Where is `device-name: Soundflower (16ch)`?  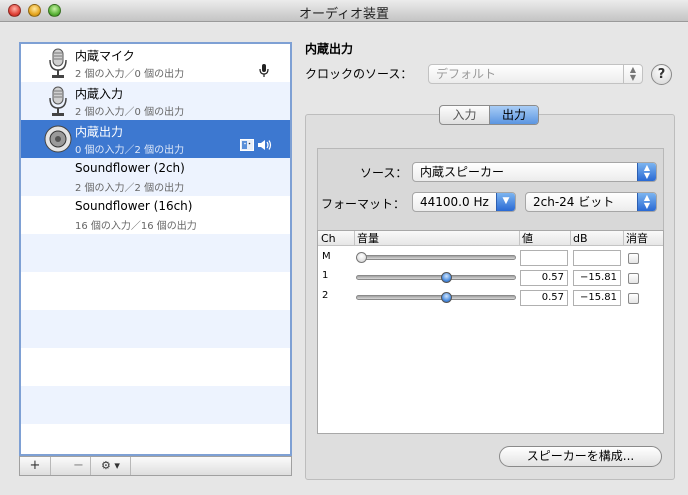
device-name: Soundflower (16ch) is located at coordinates (134, 206).